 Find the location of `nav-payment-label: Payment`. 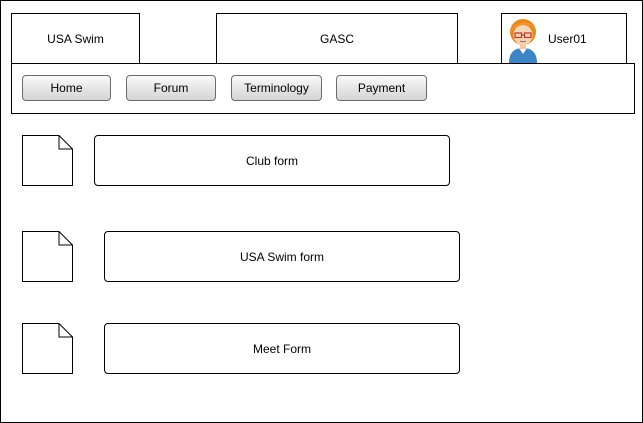

nav-payment-label: Payment is located at coordinates (381, 88).